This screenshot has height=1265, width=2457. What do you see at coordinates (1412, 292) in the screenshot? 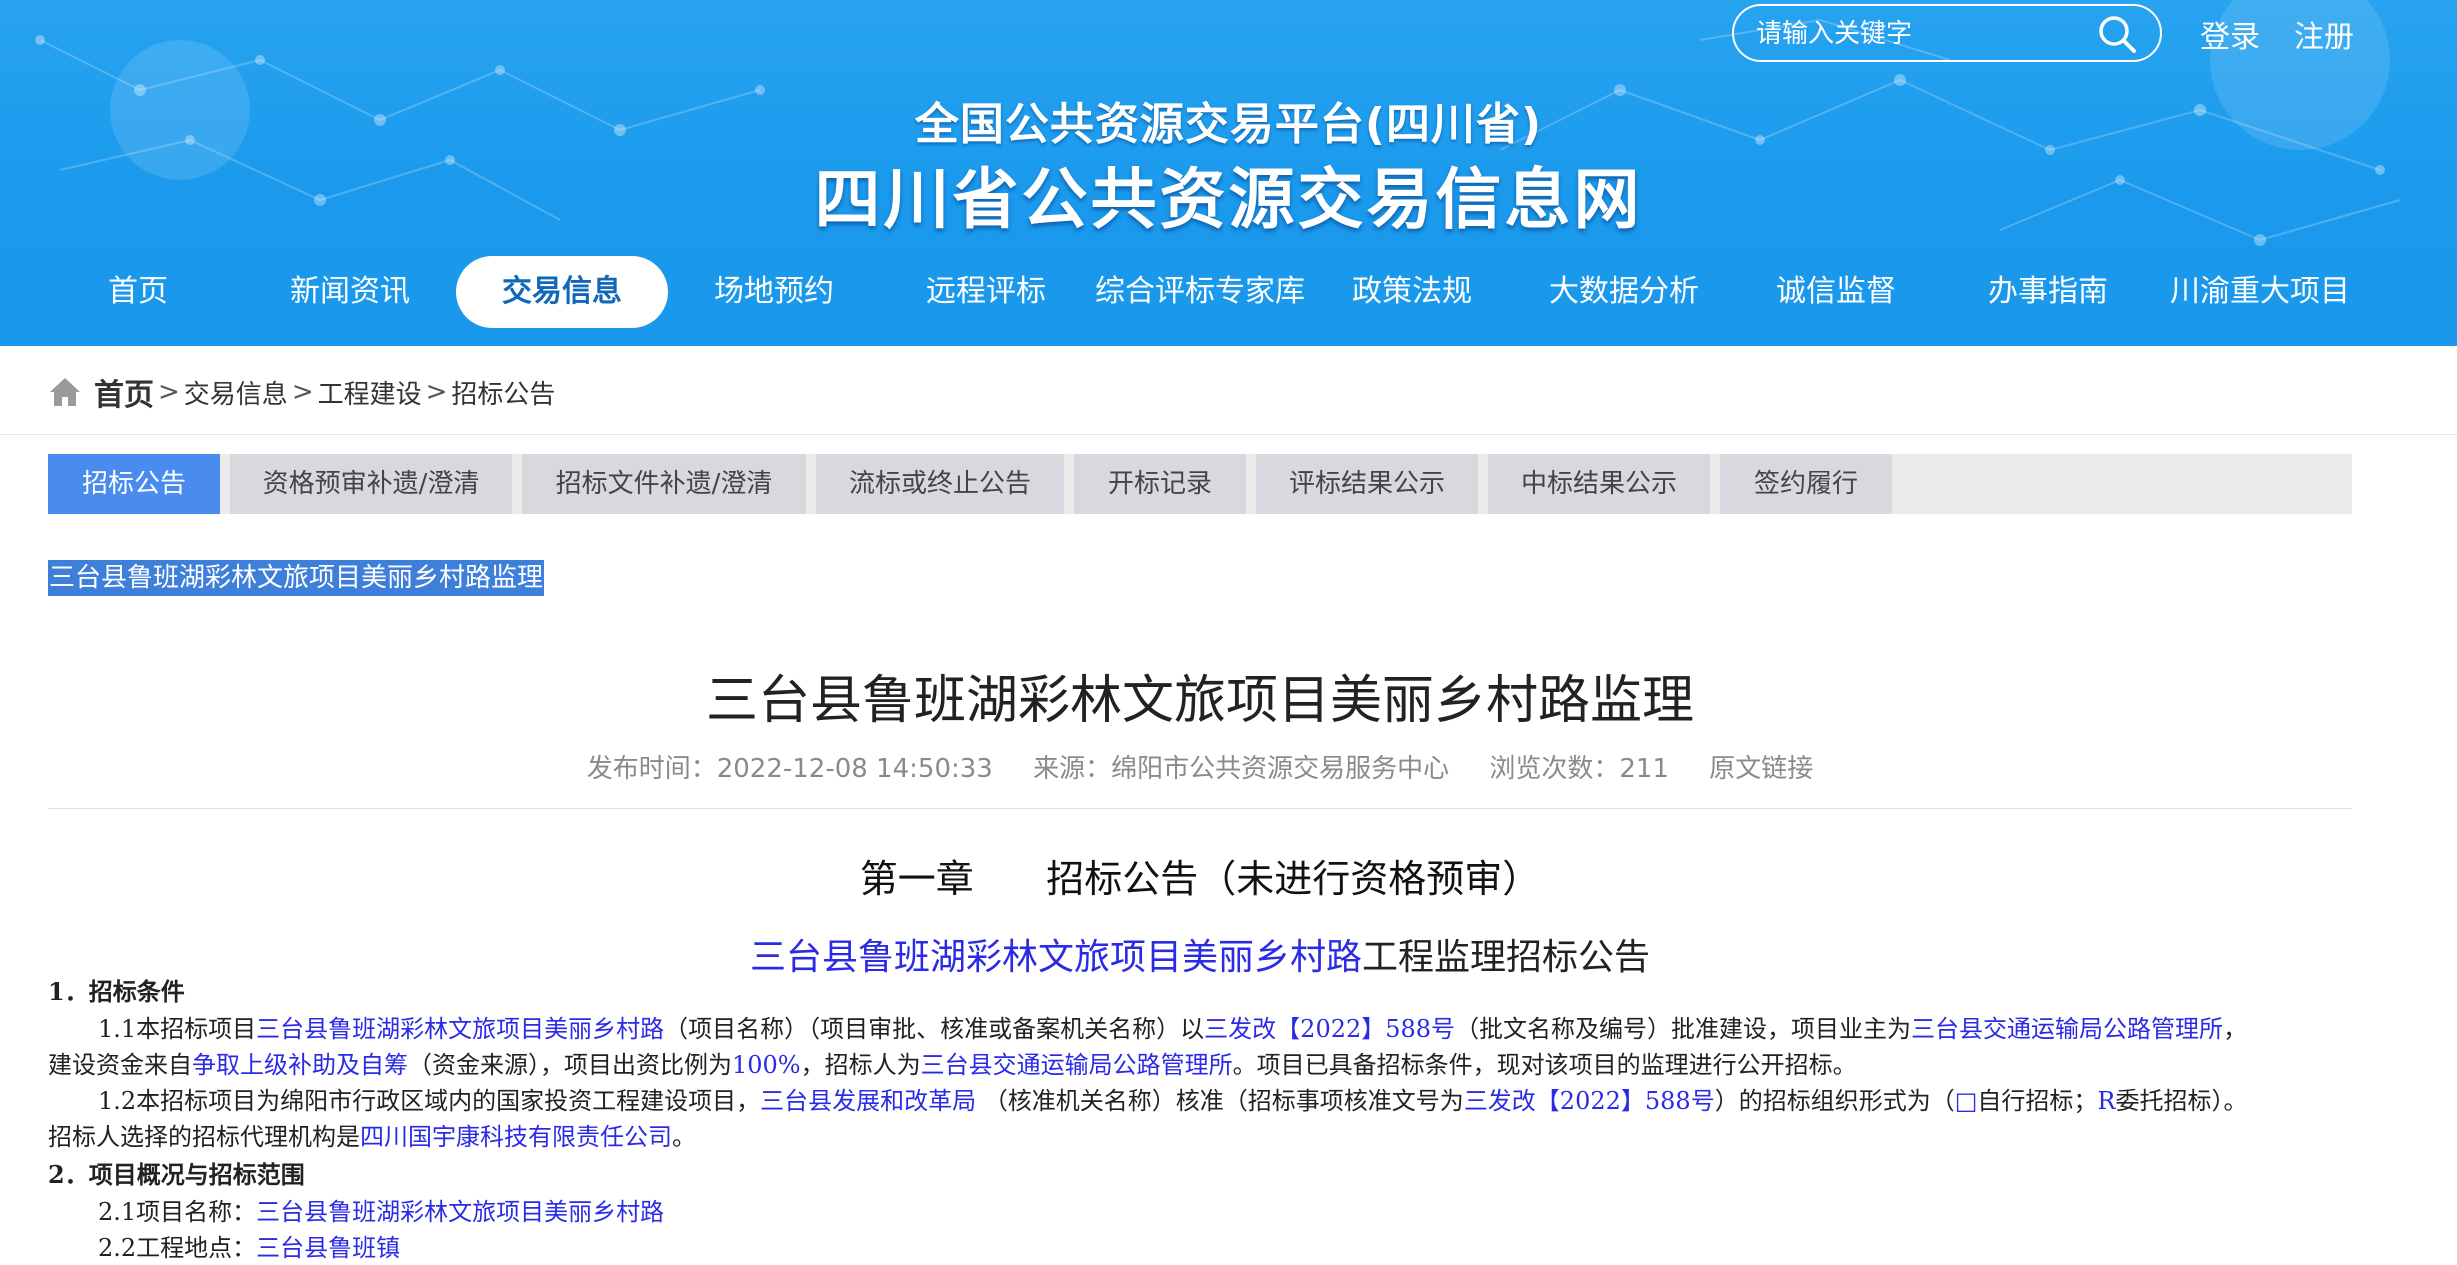
I see `nav-item-policy: 政策法规` at bounding box center [1412, 292].